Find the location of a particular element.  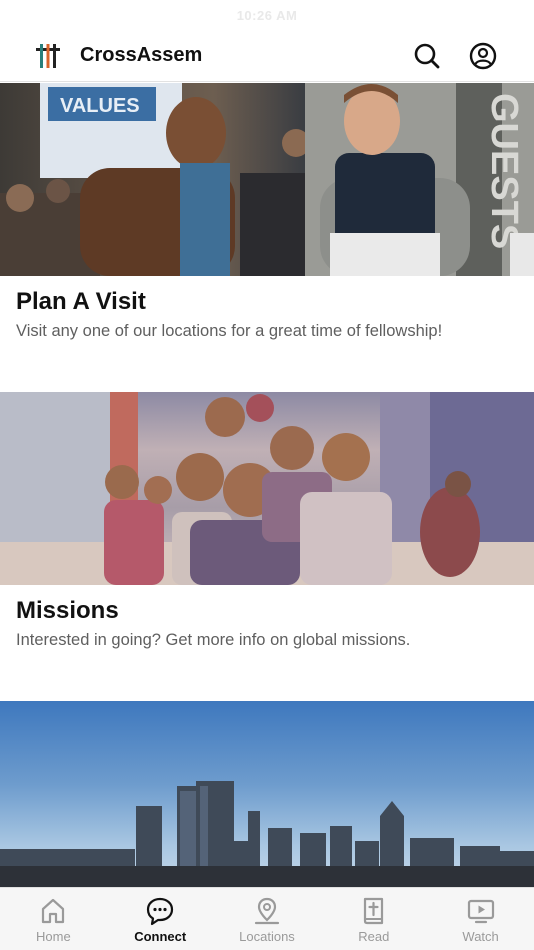

card-title: Plan A Visit is located at coordinates (81, 301).